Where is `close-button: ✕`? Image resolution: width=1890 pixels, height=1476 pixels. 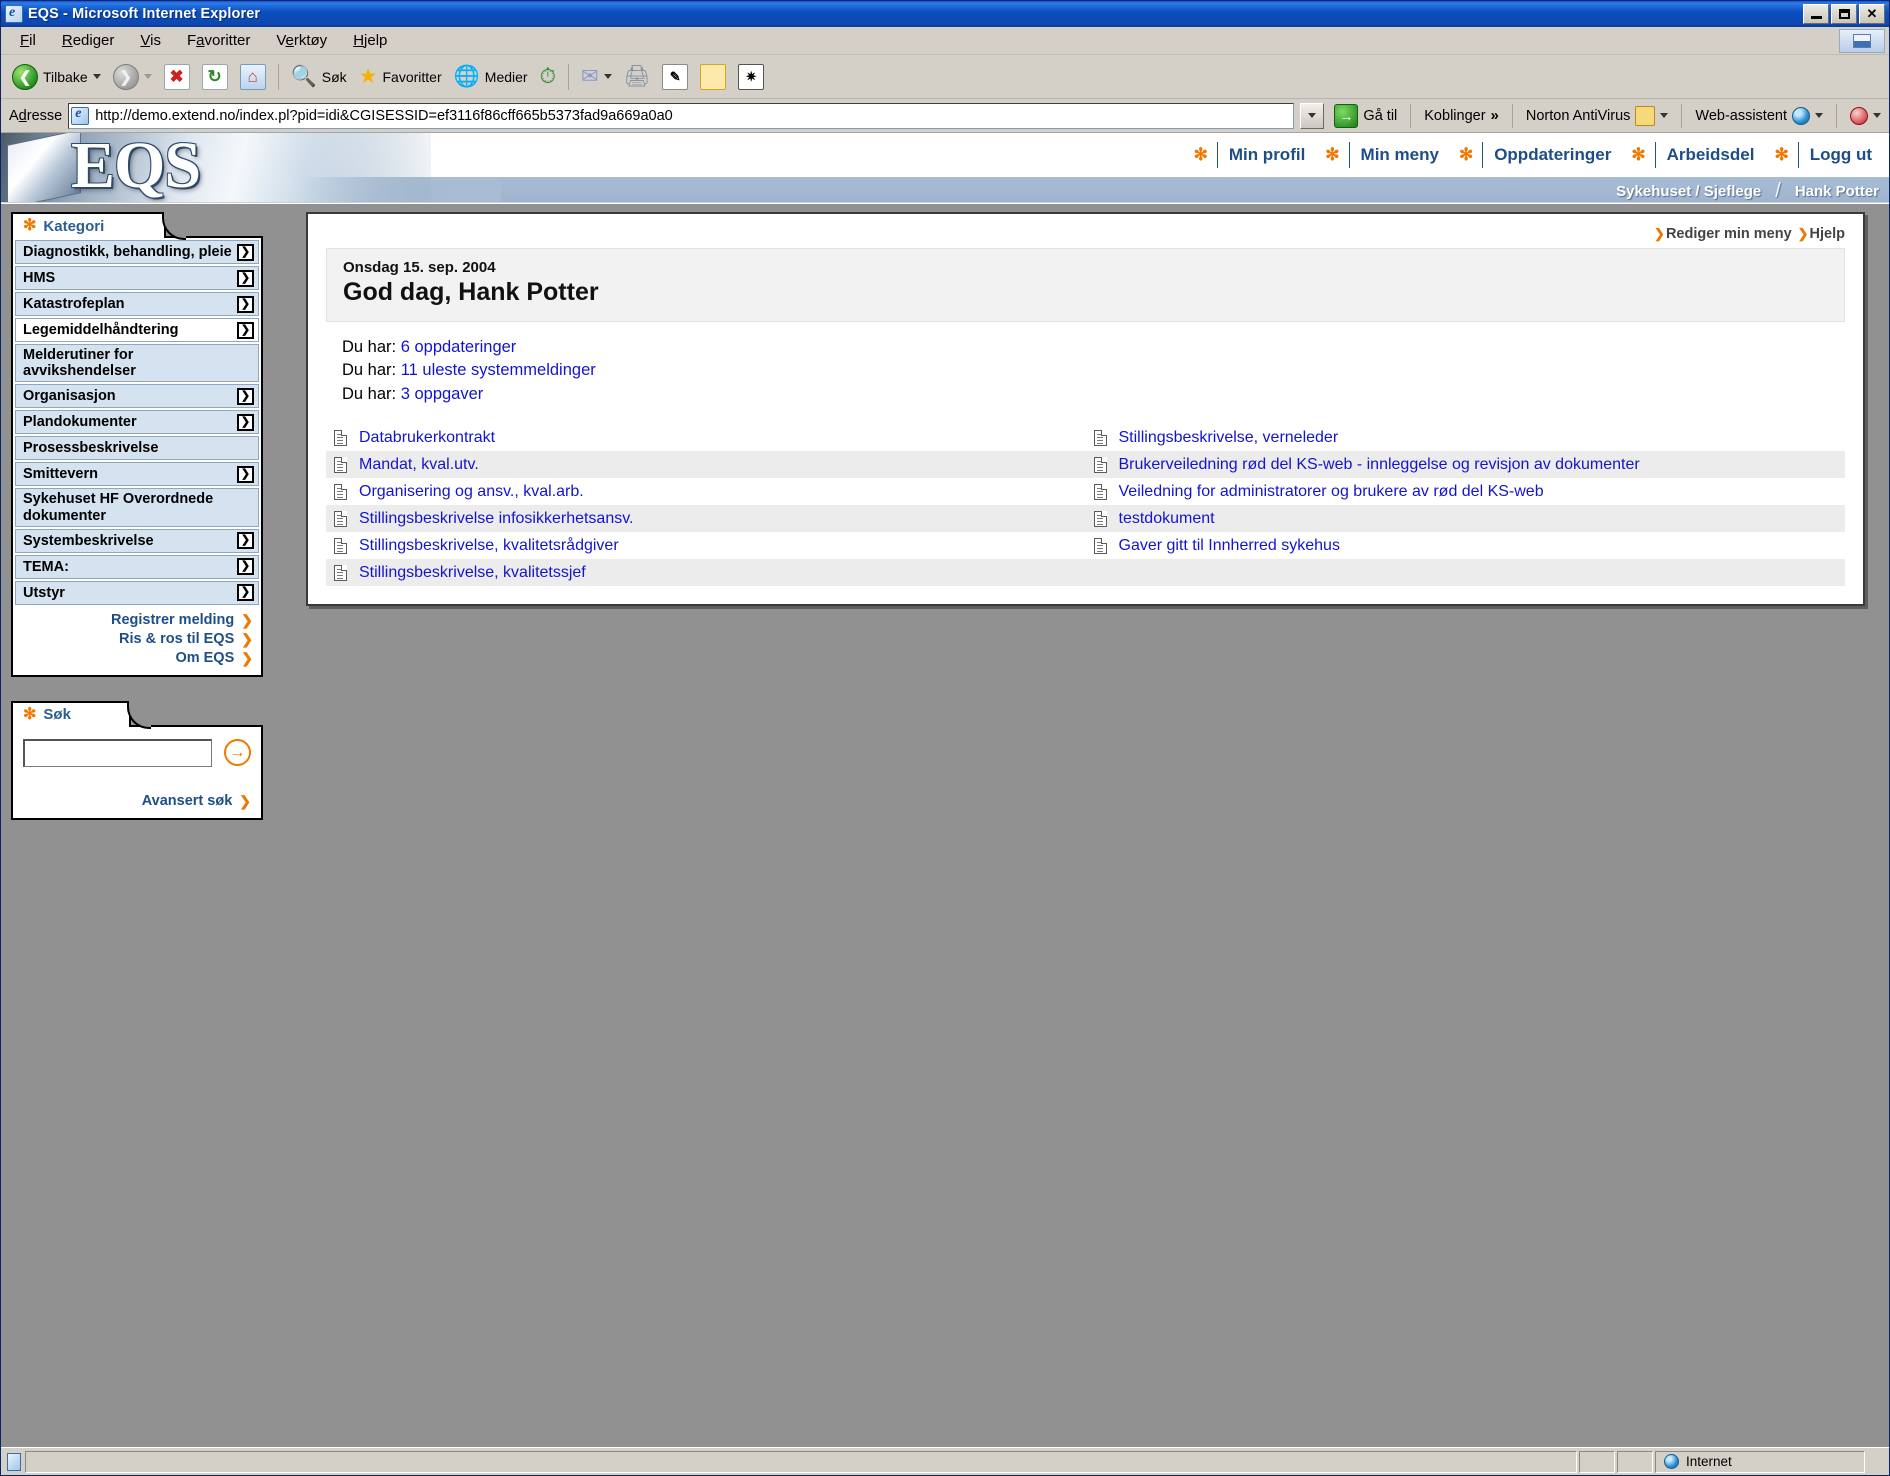 close-button: ✕ is located at coordinates (1872, 14).